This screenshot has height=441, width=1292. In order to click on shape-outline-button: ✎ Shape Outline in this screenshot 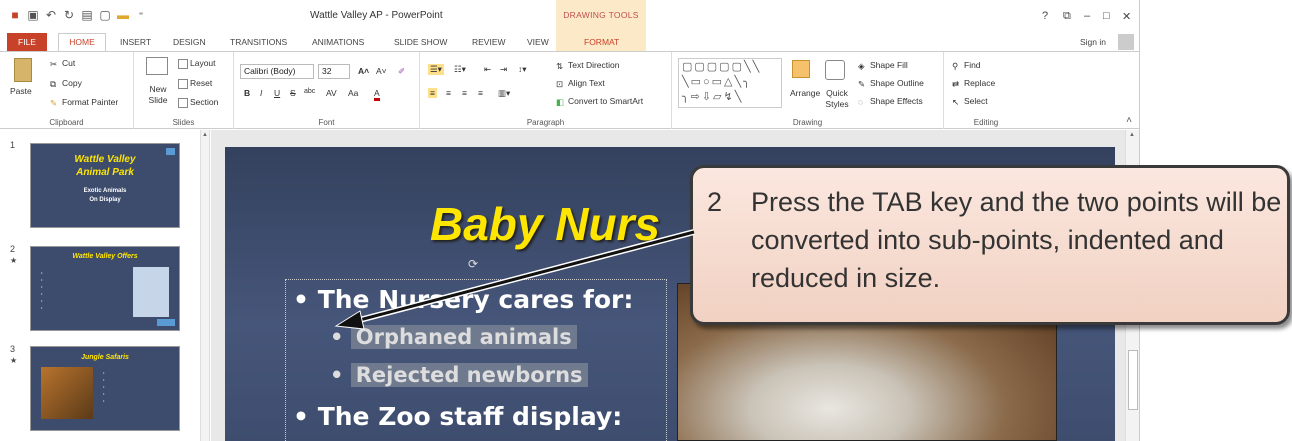, I will do `click(891, 83)`.